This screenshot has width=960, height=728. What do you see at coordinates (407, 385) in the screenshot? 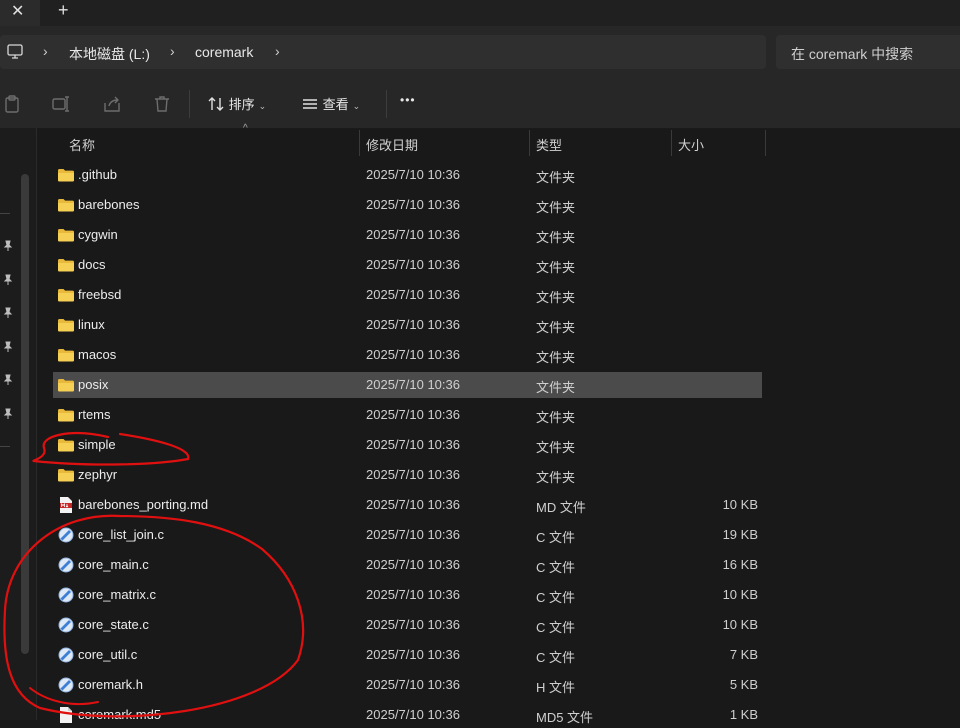
I see `file-row: posix 2025/7/10 10:36 文件夹` at bounding box center [407, 385].